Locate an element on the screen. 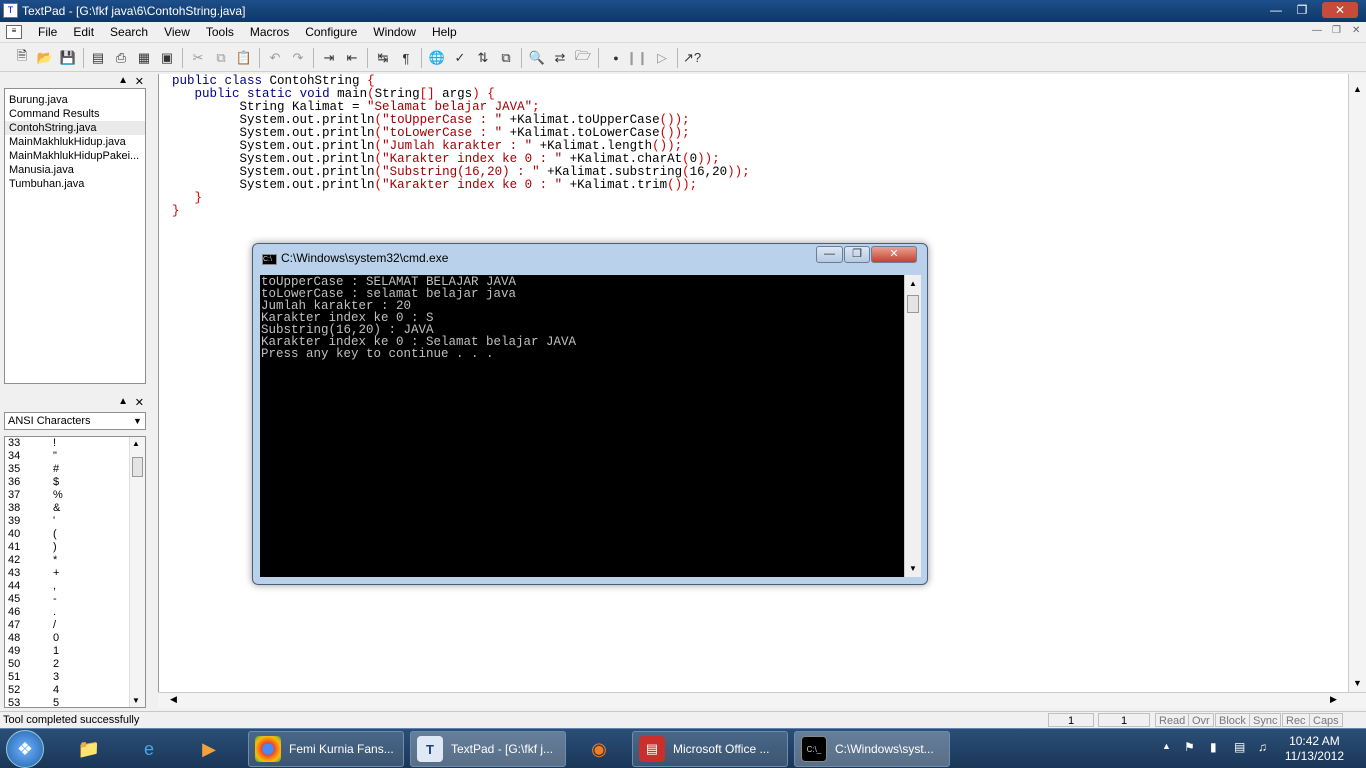 Image resolution: width=1366 pixels, height=768 pixels. ansi-row: 34 " is located at coordinates (75, 456).